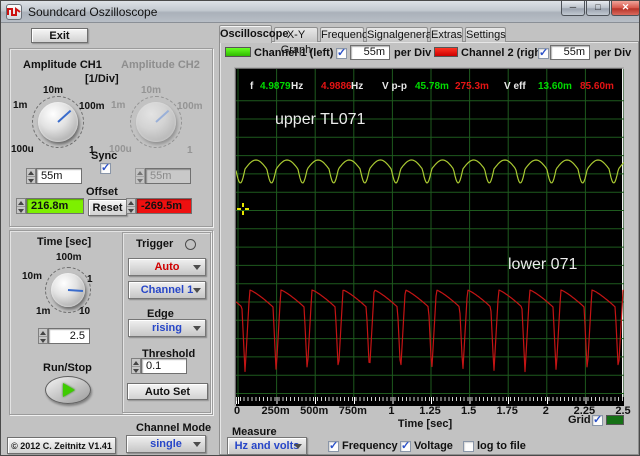  I want to click on amplitude-ch2-stepper, so click(140, 176).